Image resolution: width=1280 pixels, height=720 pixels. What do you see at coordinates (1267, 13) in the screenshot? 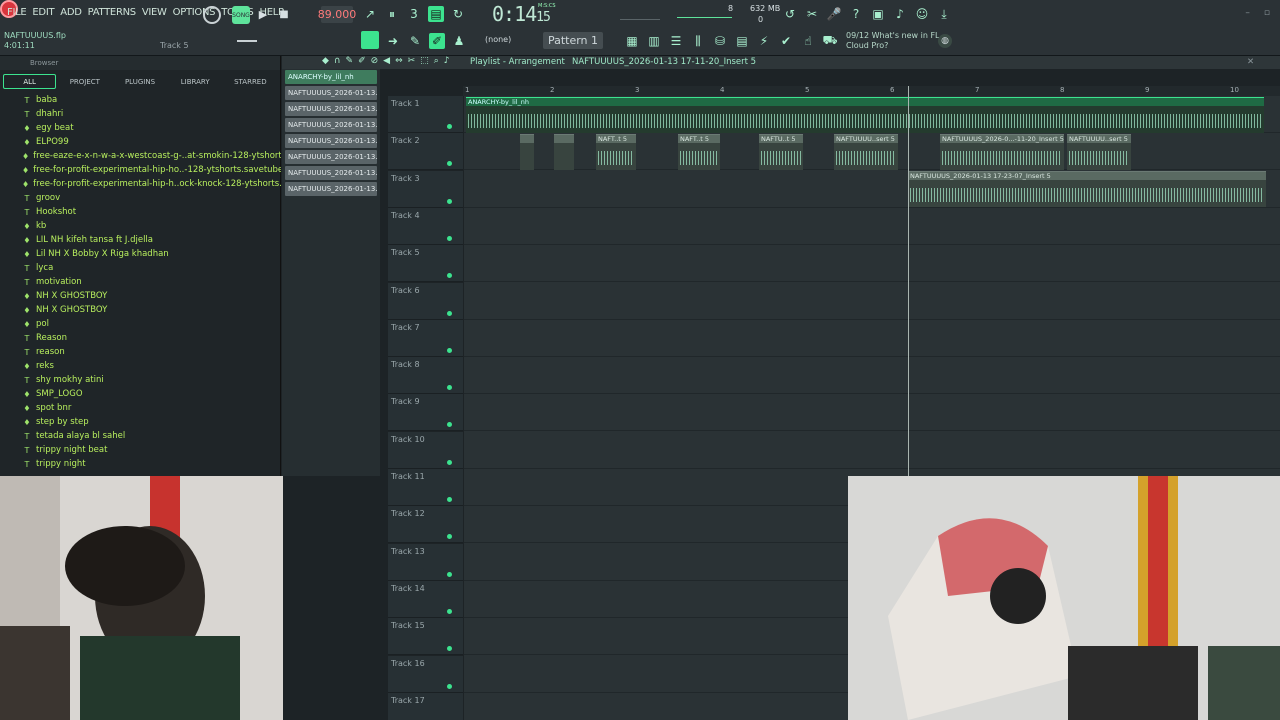
I see `maximize-icon: ▫` at bounding box center [1267, 13].